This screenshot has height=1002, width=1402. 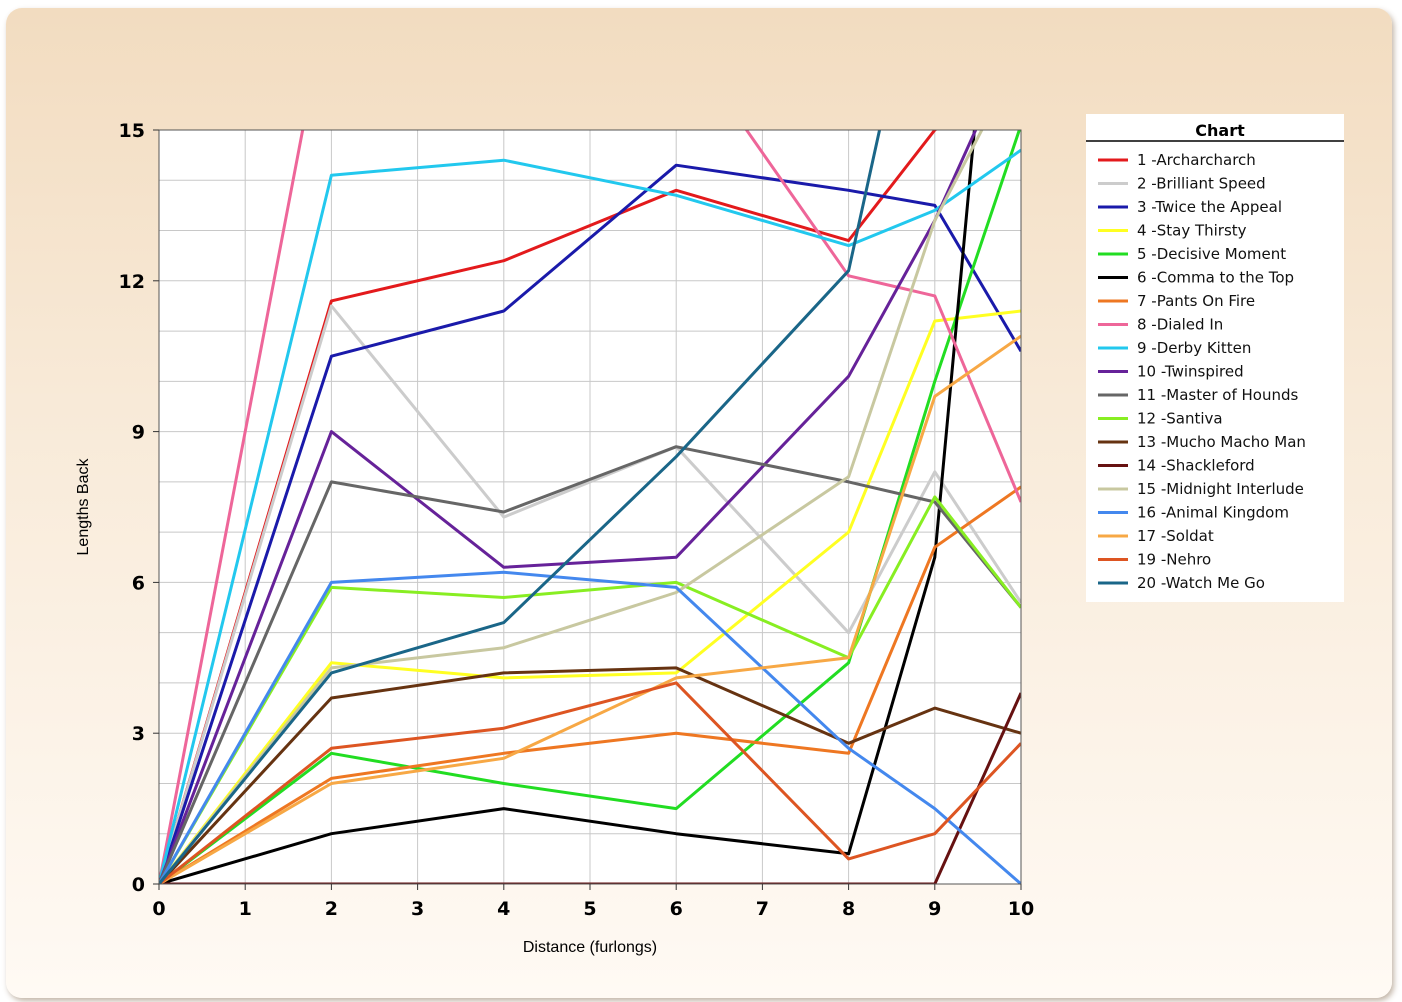 What do you see at coordinates (1175, 536) in the screenshot?
I see `legend-label: 17 -Soldat` at bounding box center [1175, 536].